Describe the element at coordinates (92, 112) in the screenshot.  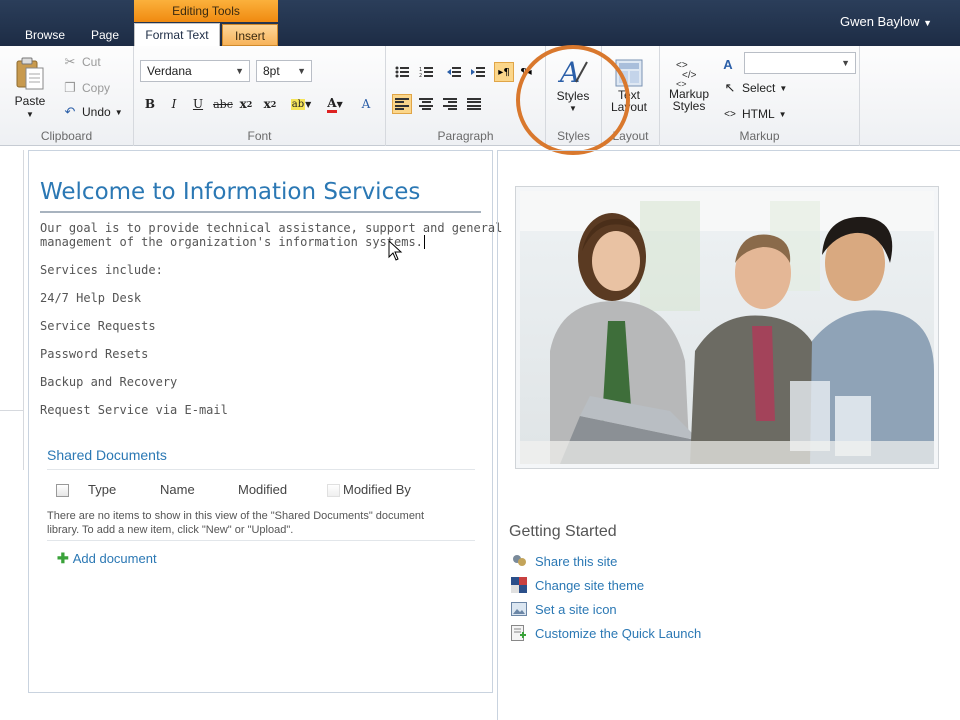
I see `undo-button: ↶ Undo ▼` at that location.